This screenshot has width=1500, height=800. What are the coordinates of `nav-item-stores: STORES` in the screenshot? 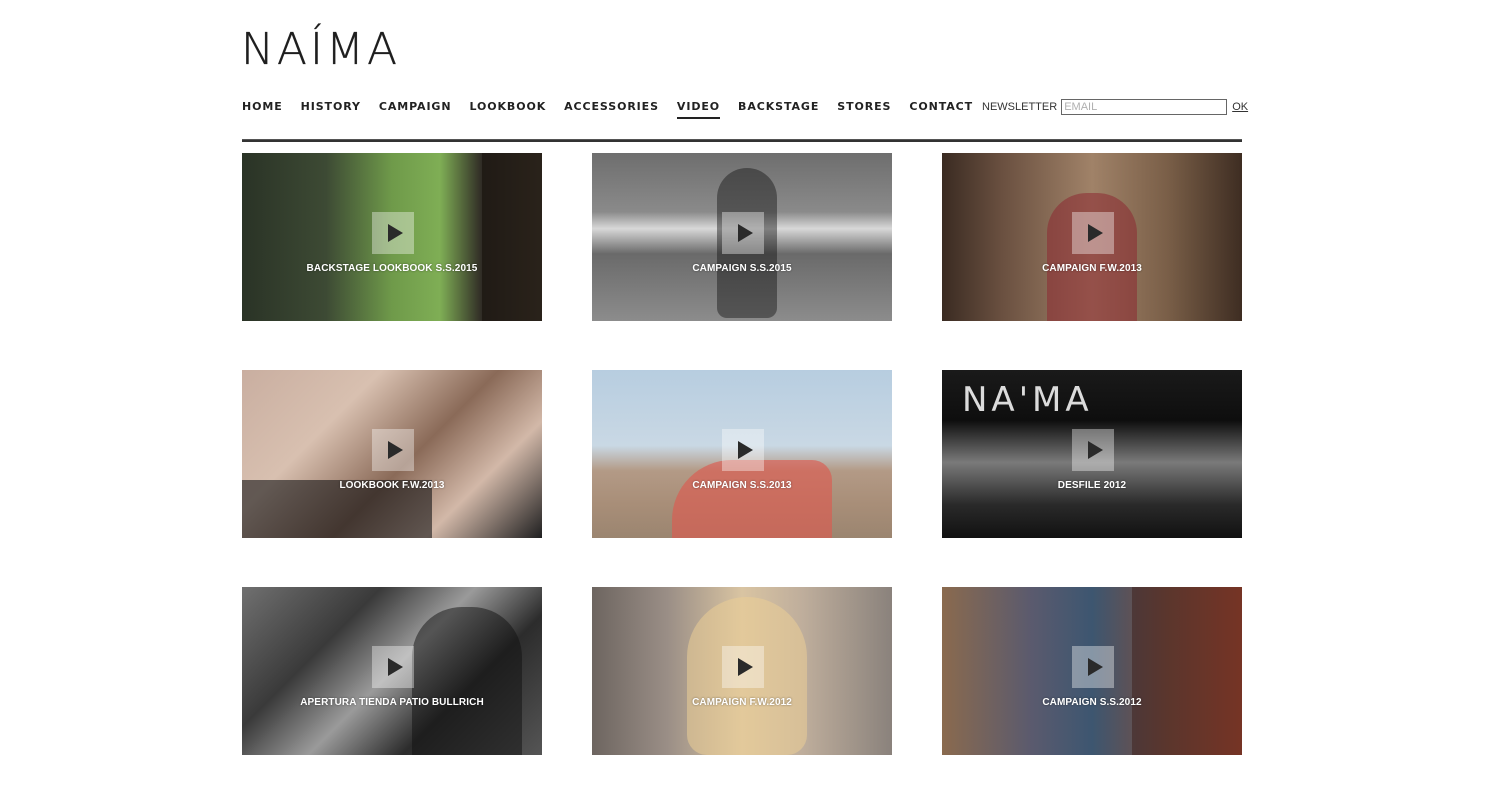 It's located at (864, 109).